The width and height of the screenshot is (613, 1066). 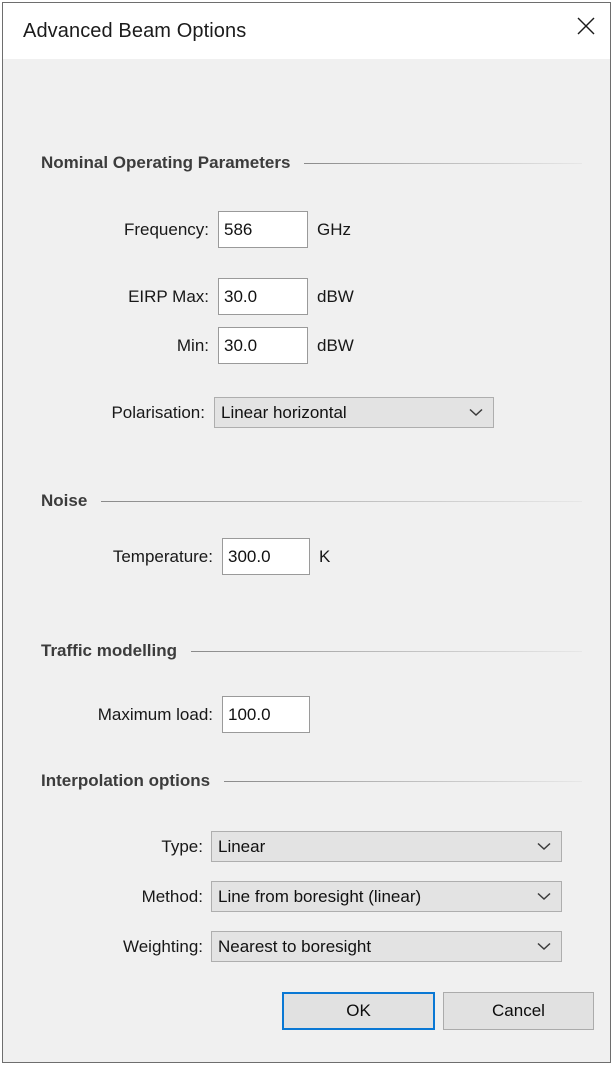 What do you see at coordinates (135, 30) in the screenshot?
I see `dialog-title: Advanced Beam Options` at bounding box center [135, 30].